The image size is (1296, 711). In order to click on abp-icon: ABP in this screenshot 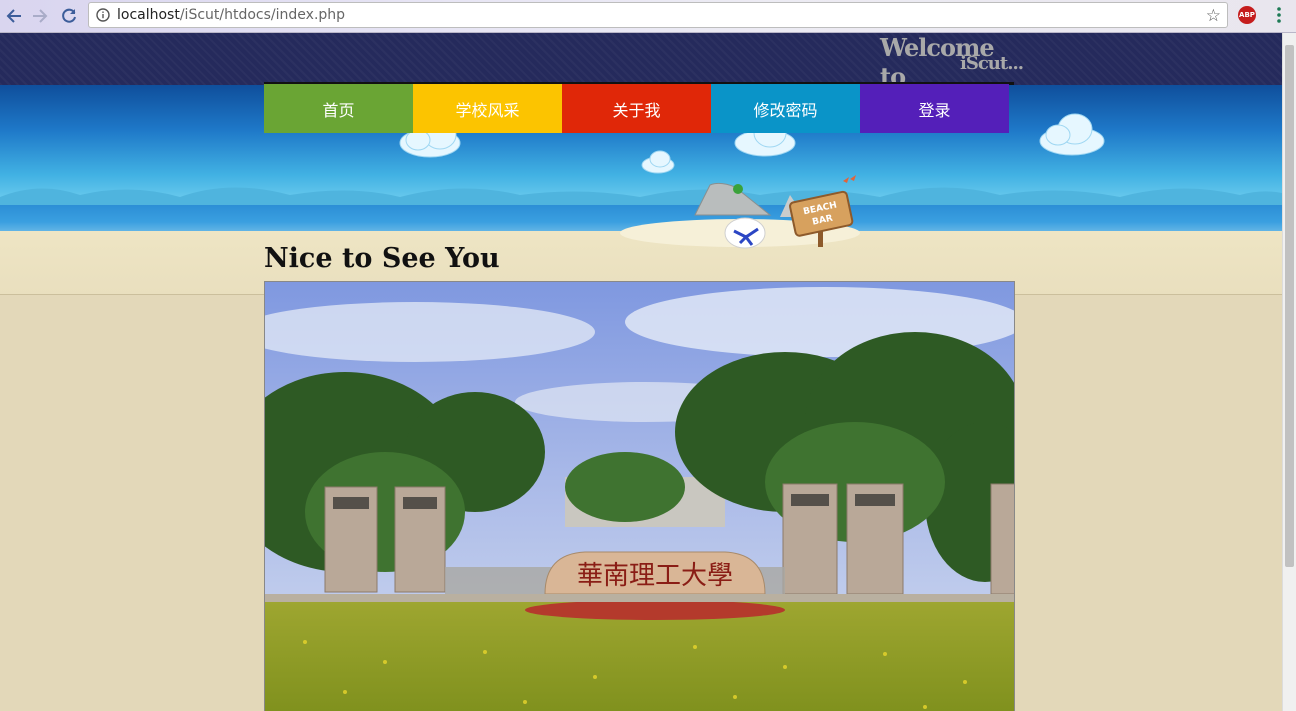, I will do `click(1247, 15)`.